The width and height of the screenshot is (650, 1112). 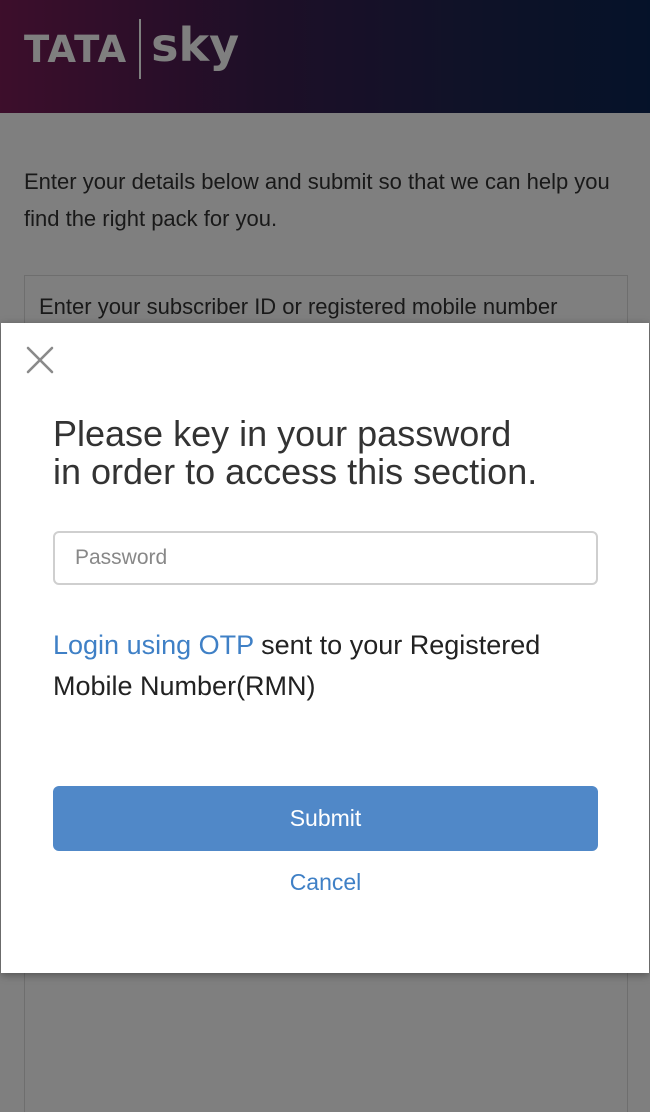 What do you see at coordinates (295, 471) in the screenshot?
I see `modal-title-line-2: in order to access this section.` at bounding box center [295, 471].